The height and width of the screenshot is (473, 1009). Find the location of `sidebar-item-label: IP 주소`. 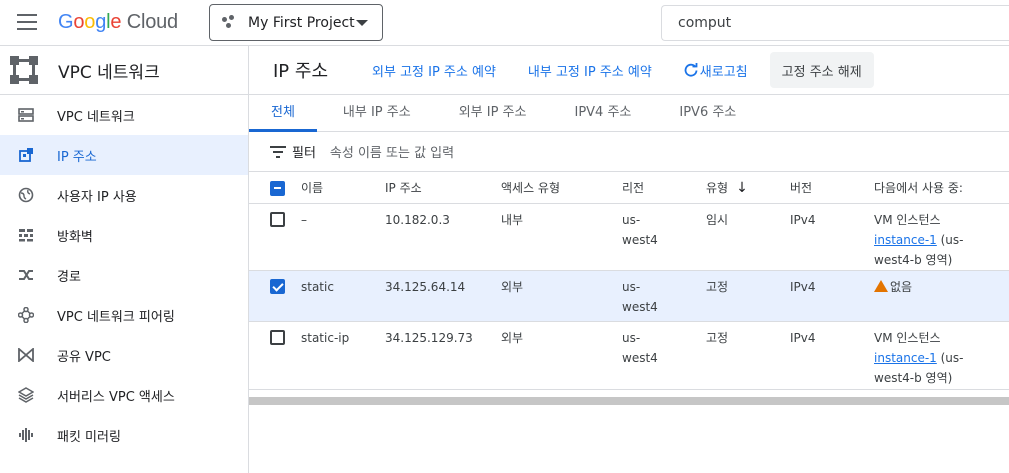

sidebar-item-label: IP 주소 is located at coordinates (77, 157).